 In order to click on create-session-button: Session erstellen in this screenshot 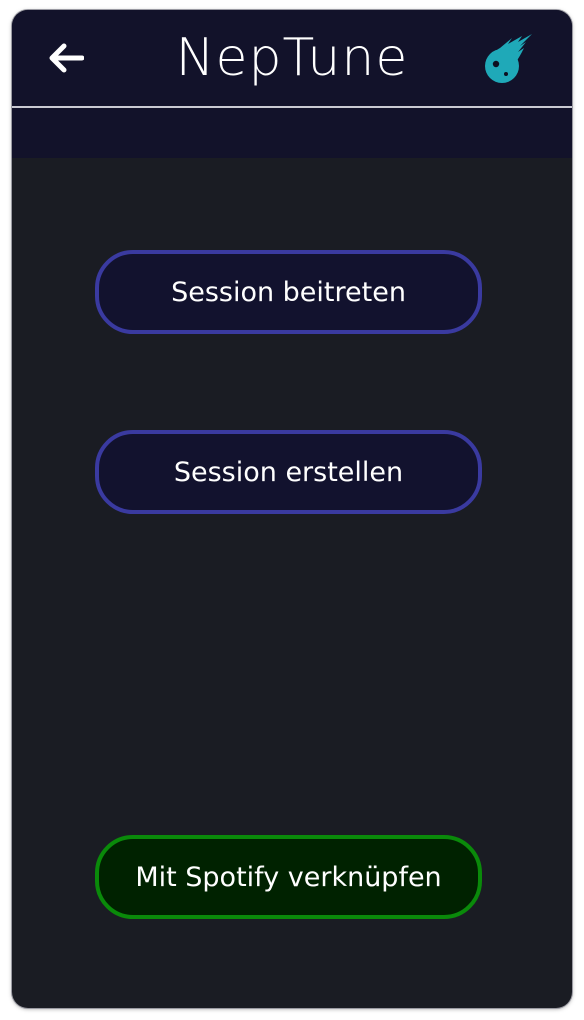, I will do `click(288, 472)`.